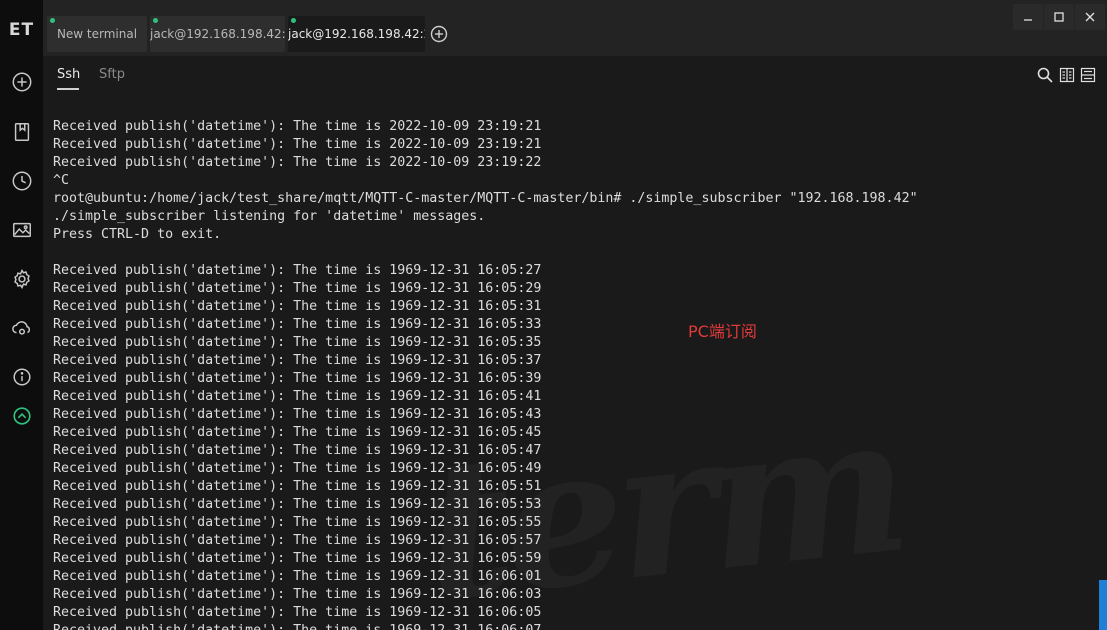 The width and height of the screenshot is (1107, 630). Describe the element at coordinates (22, 132) in the screenshot. I see `bookmark-icon` at that location.